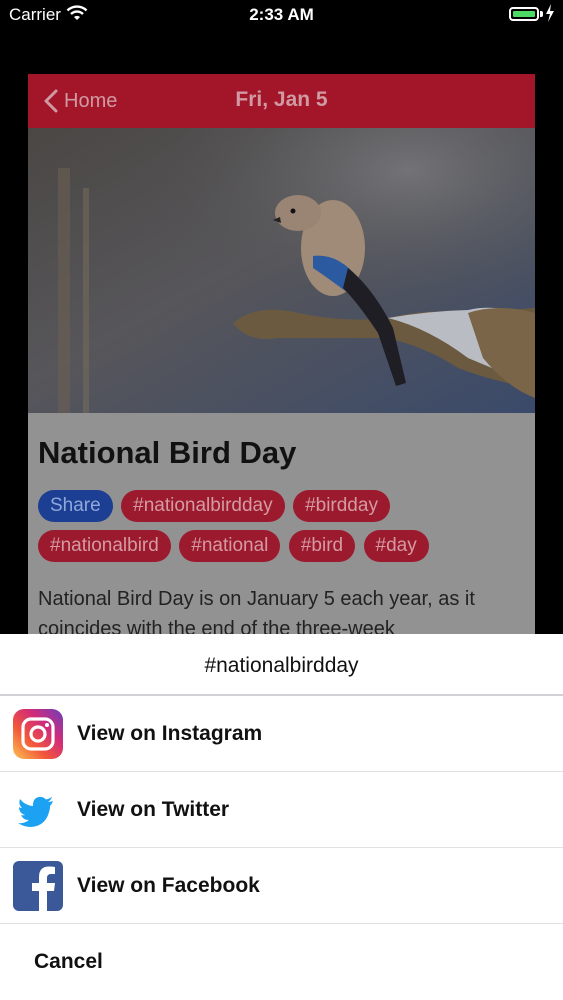  What do you see at coordinates (104, 546) in the screenshot?
I see `tag-chip: #nationalbird` at bounding box center [104, 546].